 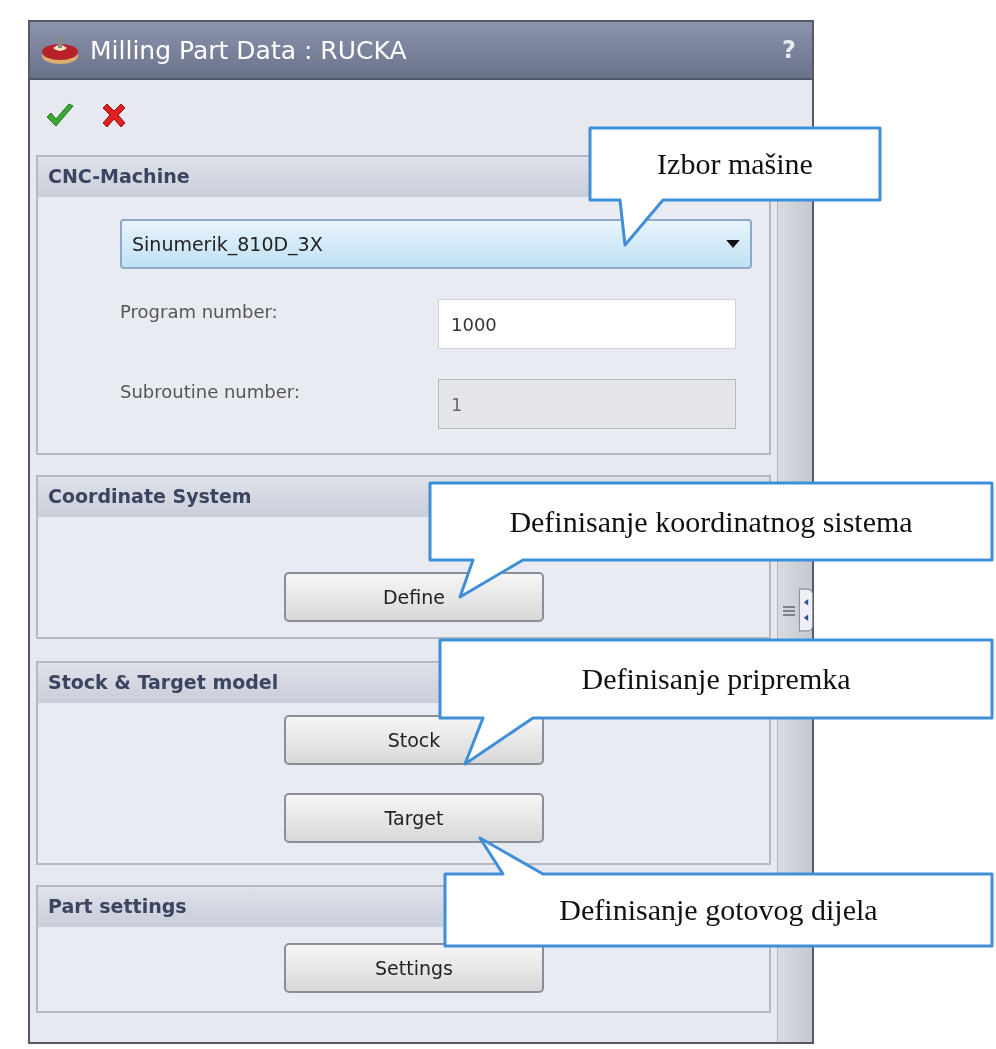 I want to click on number-field: 1000, so click(x=587, y=324).